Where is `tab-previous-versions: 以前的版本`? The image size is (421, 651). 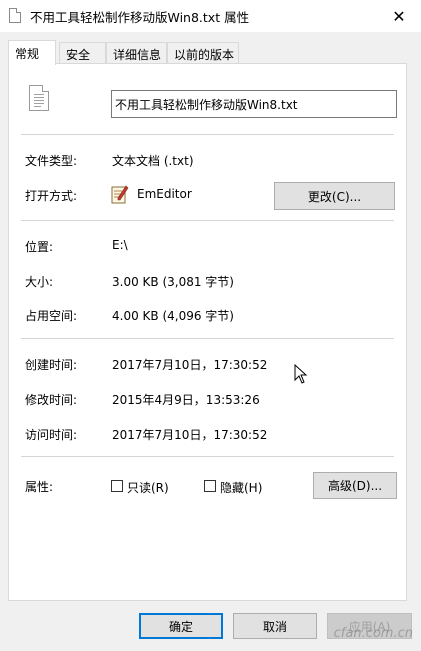
tab-previous-versions: 以前的版本 is located at coordinates (203, 52).